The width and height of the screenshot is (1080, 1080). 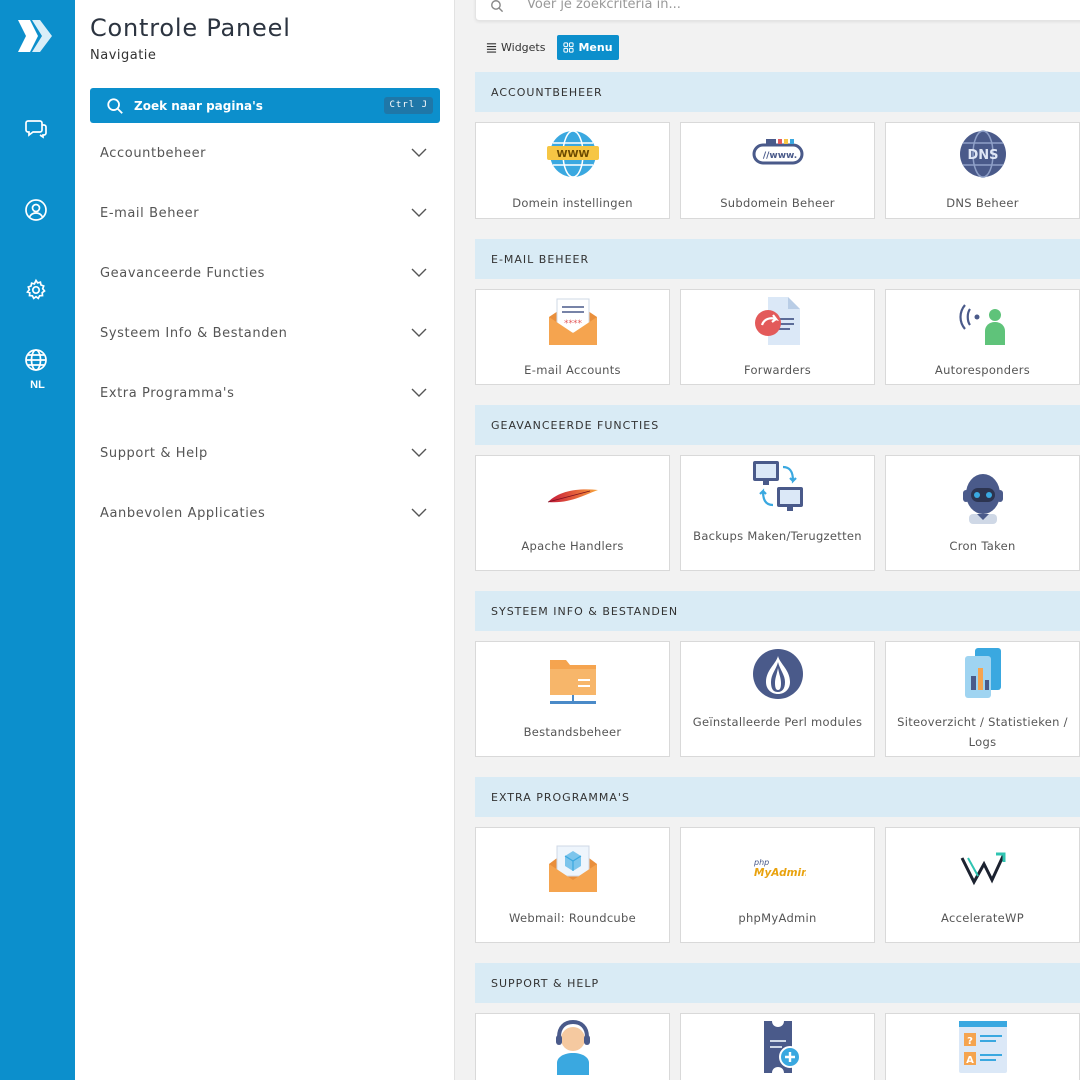 What do you see at coordinates (265, 213) in the screenshot?
I see `nav-item-email-beheer: E-mail Beheer` at bounding box center [265, 213].